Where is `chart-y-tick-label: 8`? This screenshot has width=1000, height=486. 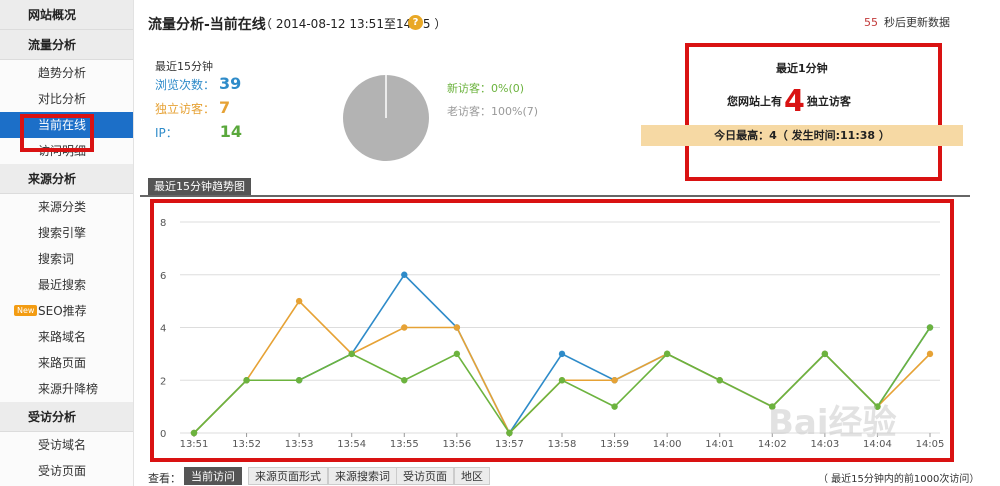 chart-y-tick-label: 8 is located at coordinates (163, 223).